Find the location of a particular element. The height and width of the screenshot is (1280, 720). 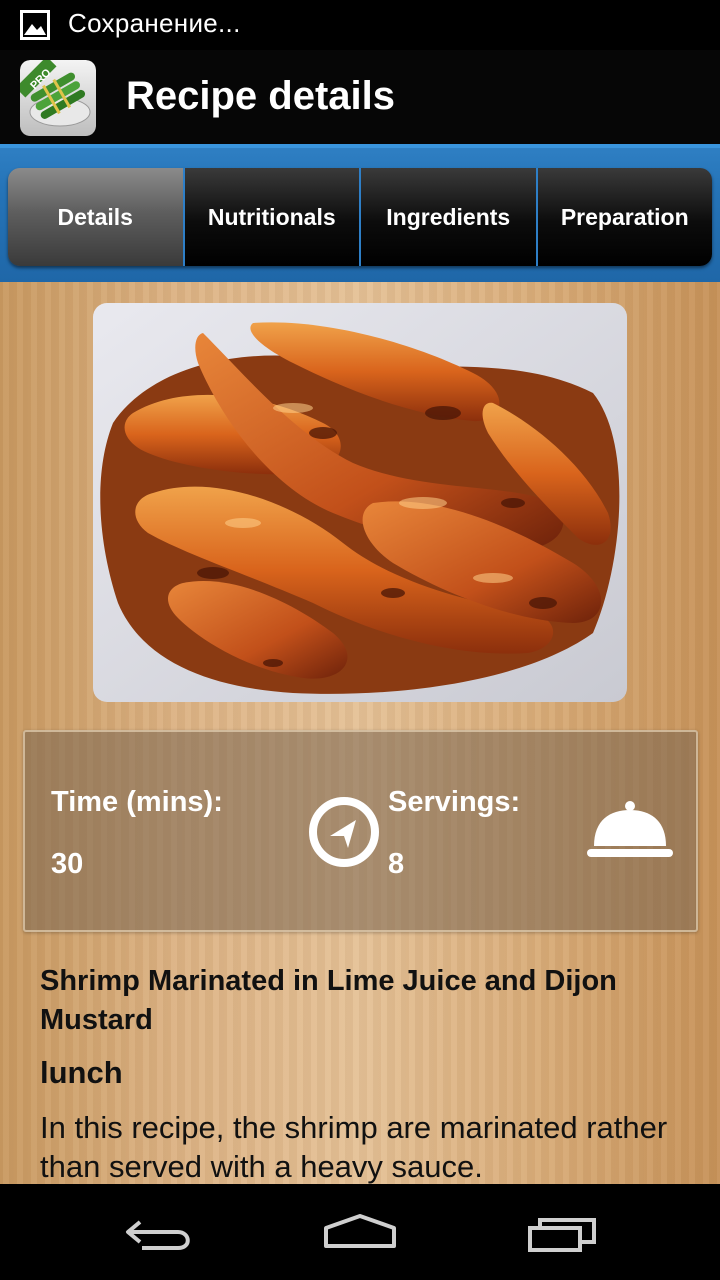

tab-nutritionals: Nutritionals is located at coordinates (270, 217).